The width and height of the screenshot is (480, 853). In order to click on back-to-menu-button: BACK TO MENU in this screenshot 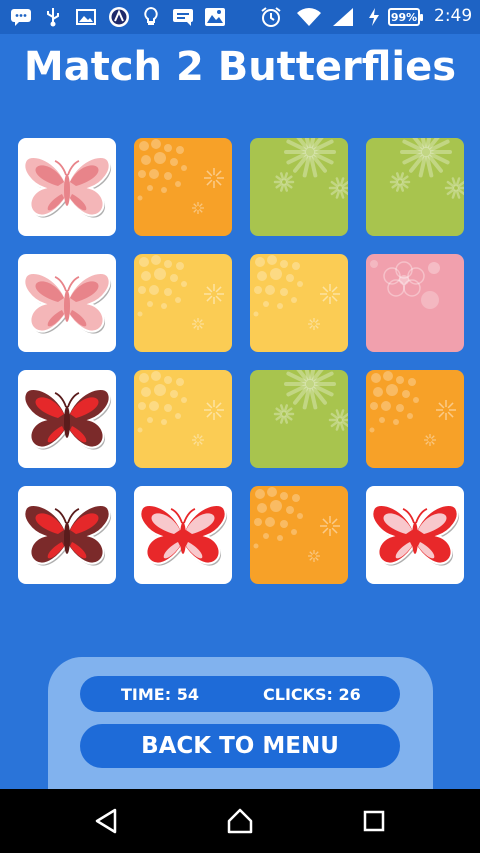, I will do `click(240, 746)`.